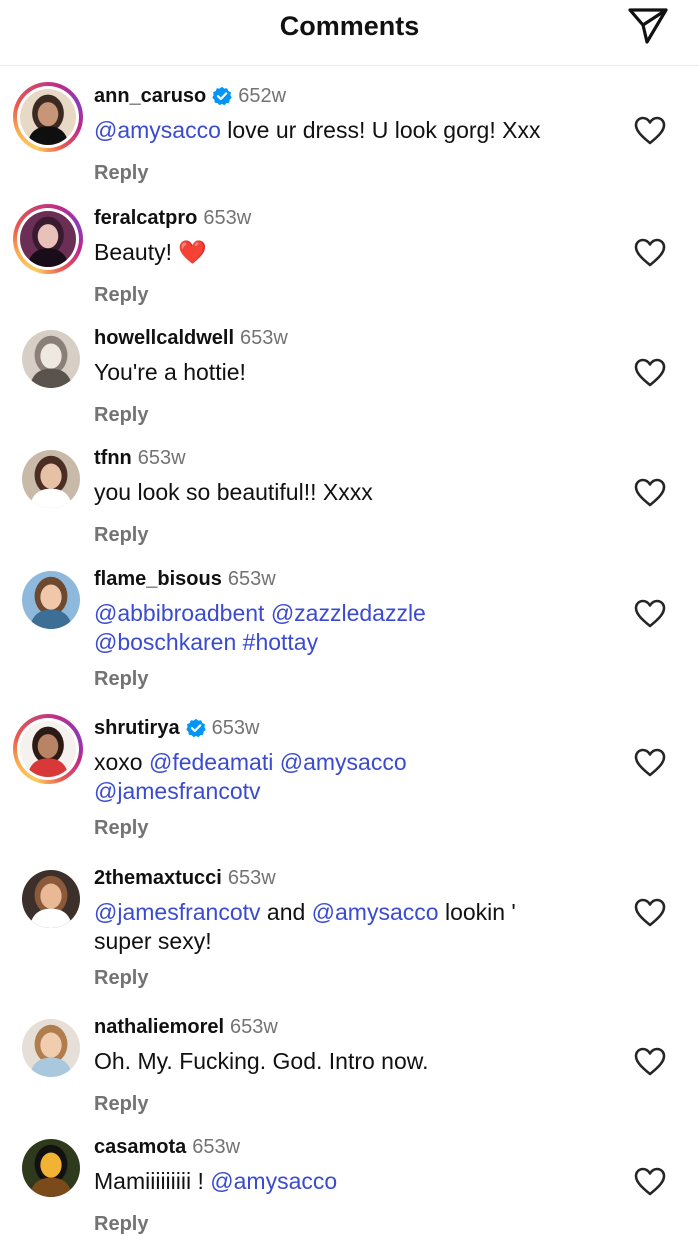 The image size is (699, 1236). Describe the element at coordinates (286, 912) in the screenshot. I see `comment-text-segment: and` at that location.